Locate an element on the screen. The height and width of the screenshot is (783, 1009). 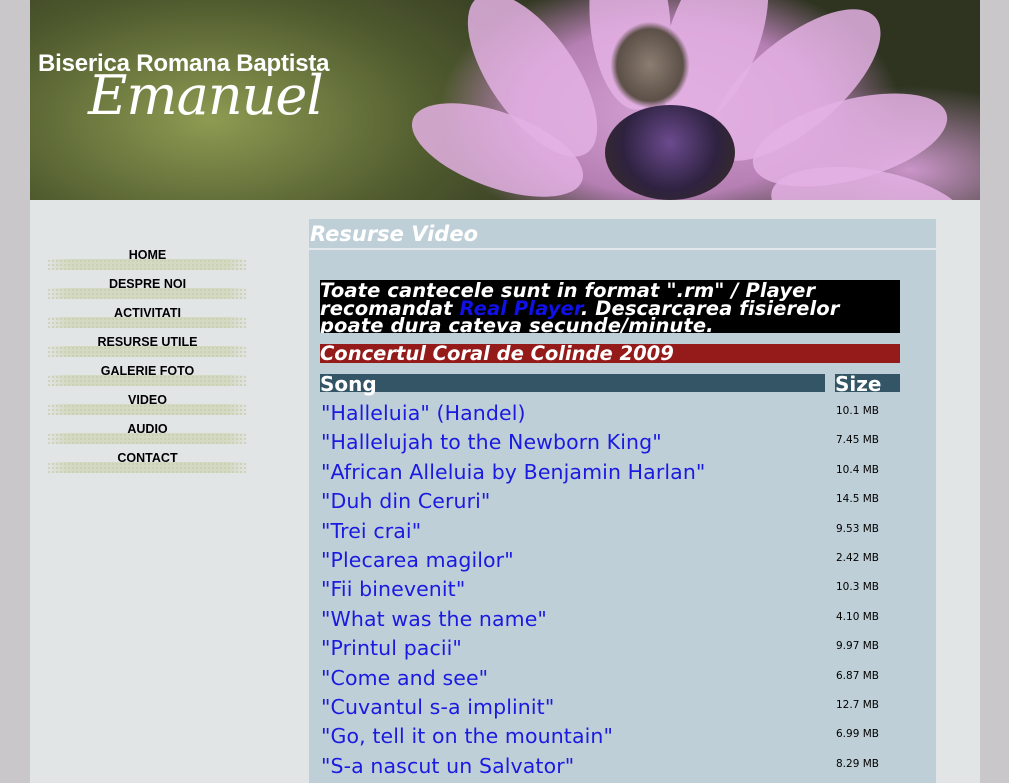
nav-label: HOME is located at coordinates (147, 255).